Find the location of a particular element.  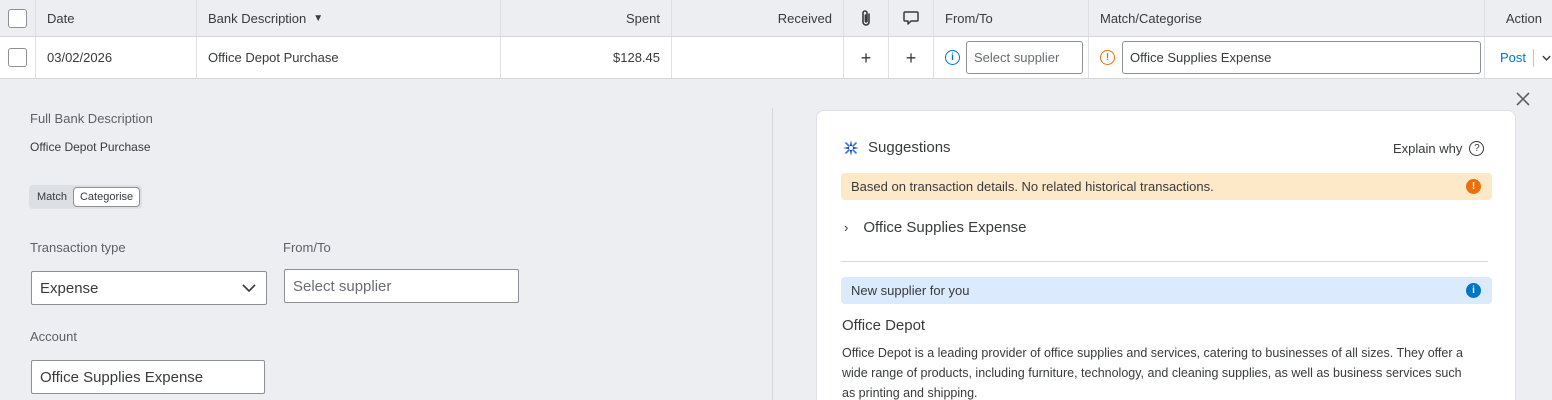

header-attachment is located at coordinates (866, 18).